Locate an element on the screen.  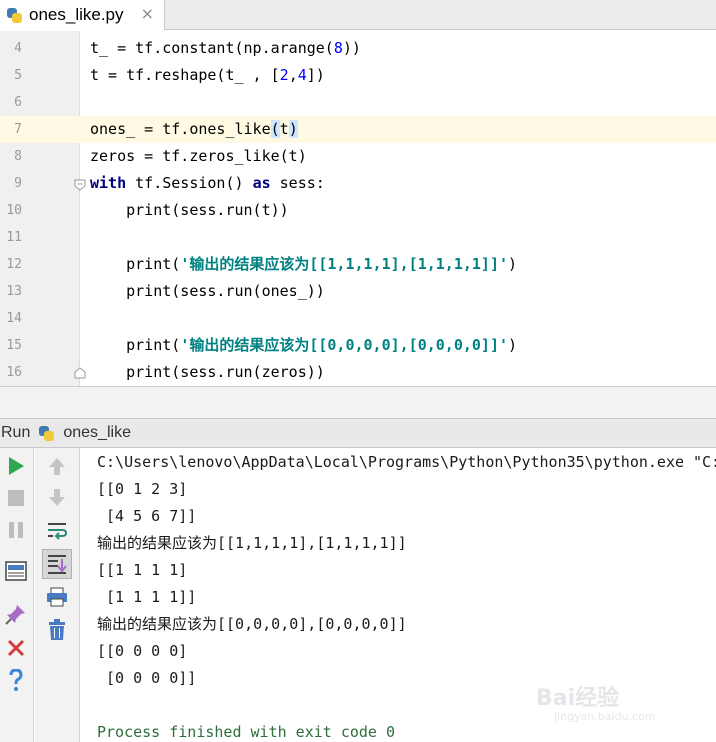
pause-button is located at coordinates (16, 530).